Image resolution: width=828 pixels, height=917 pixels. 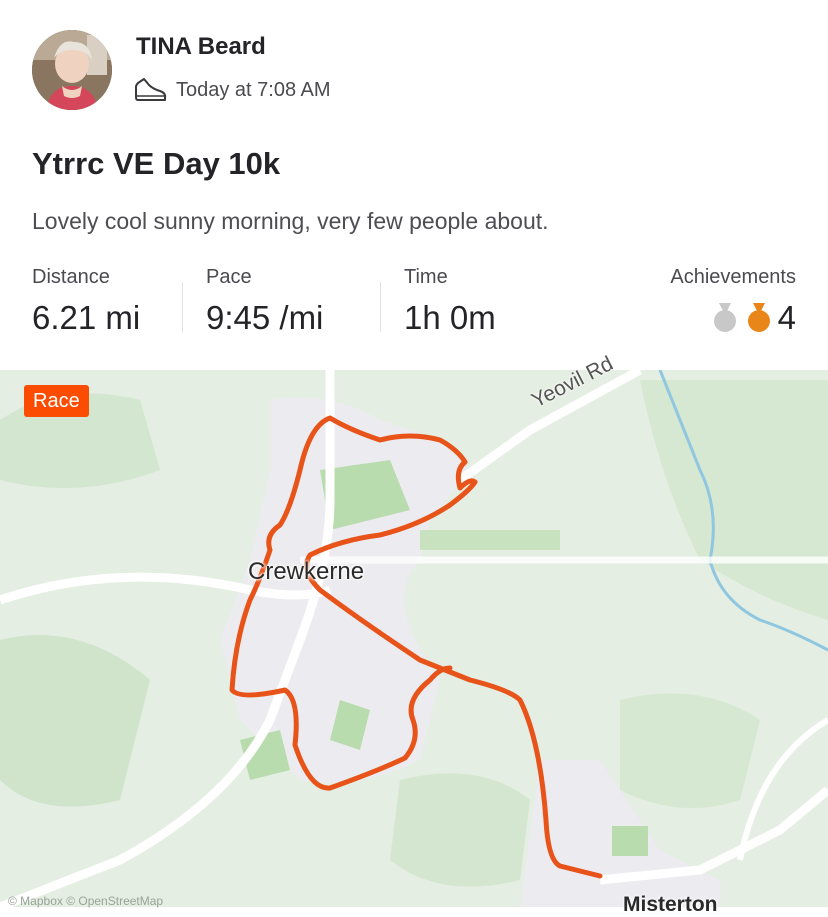 I want to click on stat-label: Distance, so click(x=71, y=277).